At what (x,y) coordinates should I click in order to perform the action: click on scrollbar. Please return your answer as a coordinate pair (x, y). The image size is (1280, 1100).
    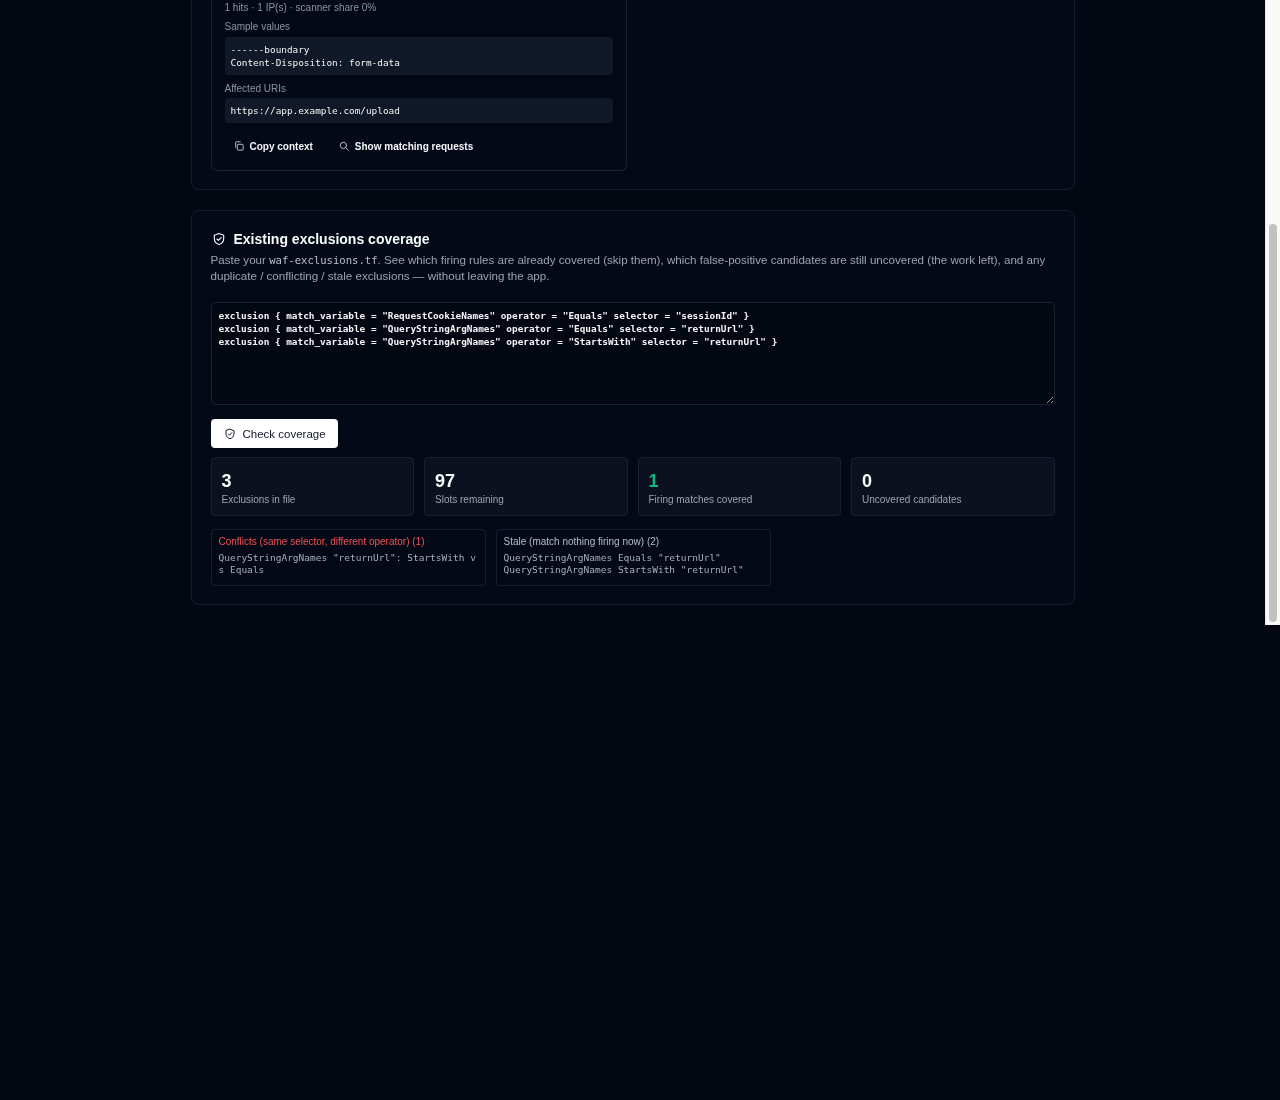
    Looking at the image, I should click on (1272, 312).